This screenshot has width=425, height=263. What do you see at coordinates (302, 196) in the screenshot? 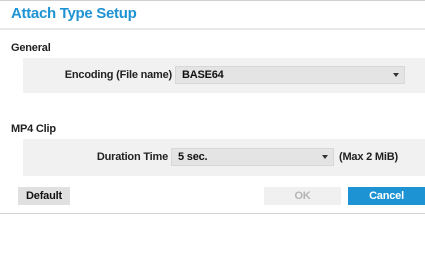
I see `ok-button: OK` at bounding box center [302, 196].